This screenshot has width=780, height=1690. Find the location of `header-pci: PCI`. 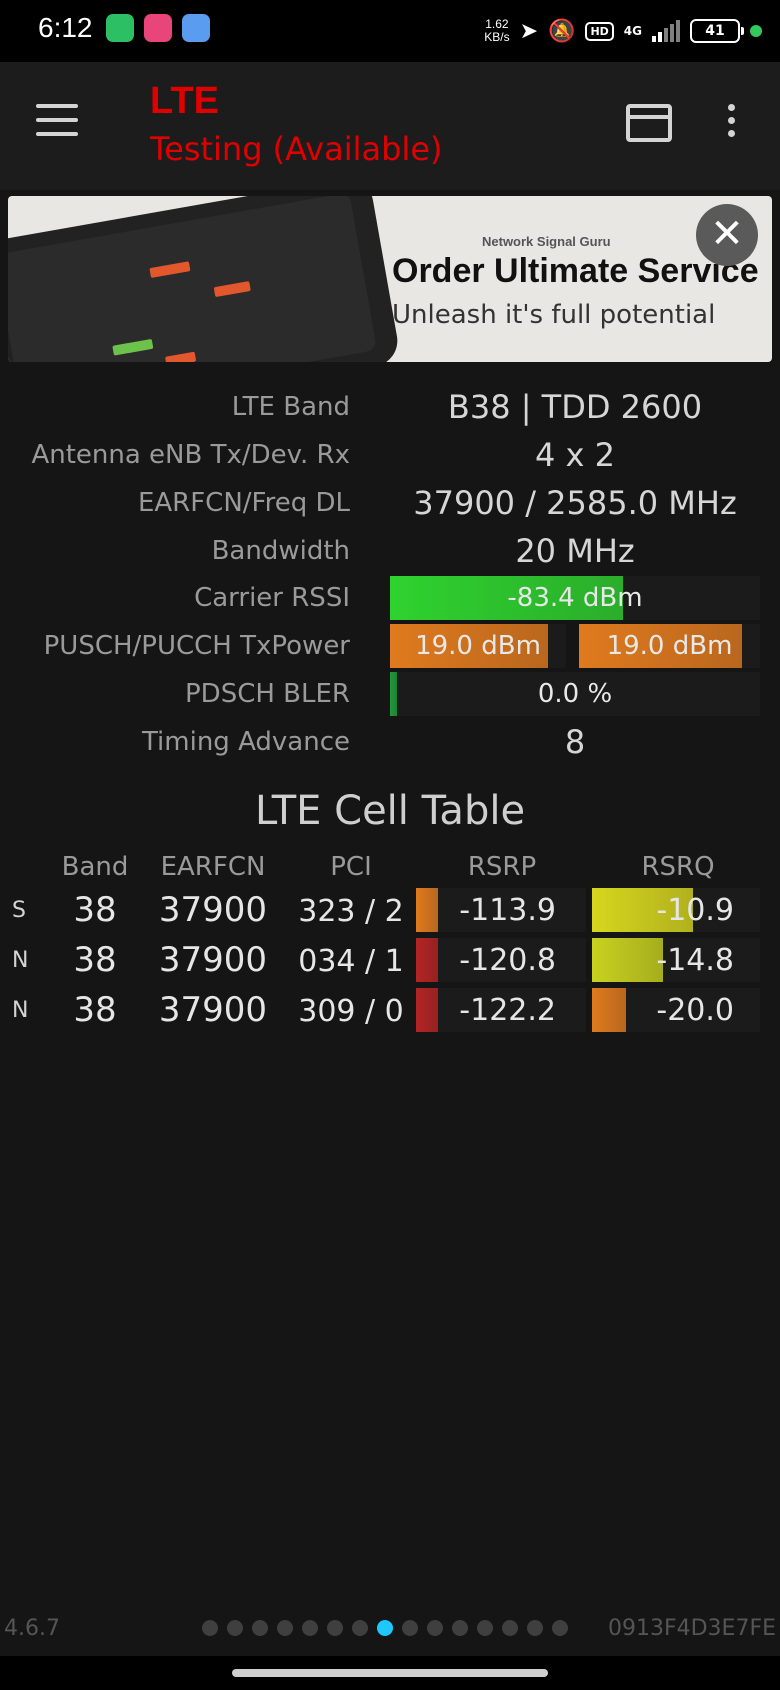

header-pci: PCI is located at coordinates (351, 867).